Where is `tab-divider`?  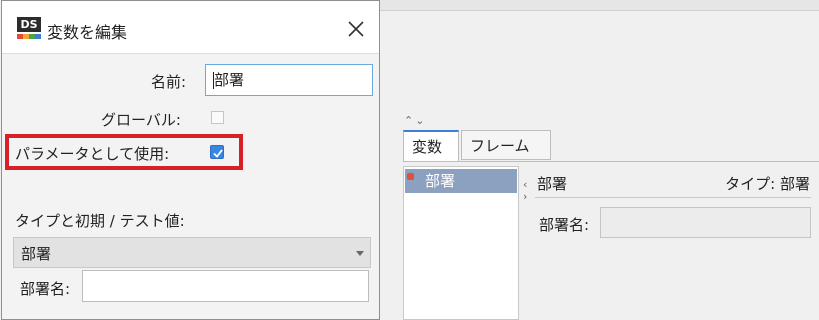
tab-divider is located at coordinates (611, 161).